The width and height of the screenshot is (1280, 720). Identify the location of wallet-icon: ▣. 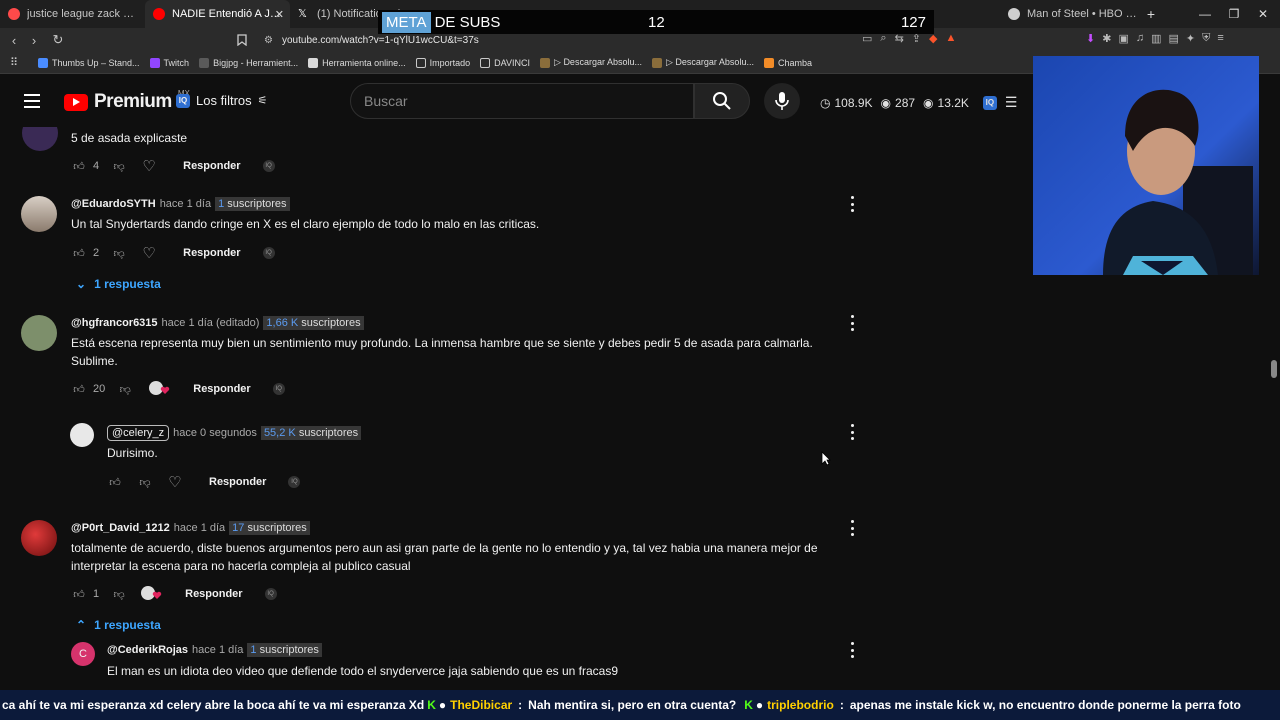
(1123, 38).